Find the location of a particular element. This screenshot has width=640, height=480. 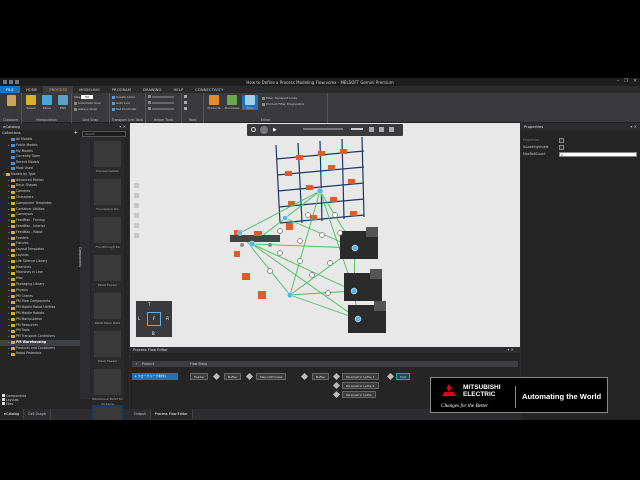

flow-node-buffer: Buffer is located at coordinates (233, 376).